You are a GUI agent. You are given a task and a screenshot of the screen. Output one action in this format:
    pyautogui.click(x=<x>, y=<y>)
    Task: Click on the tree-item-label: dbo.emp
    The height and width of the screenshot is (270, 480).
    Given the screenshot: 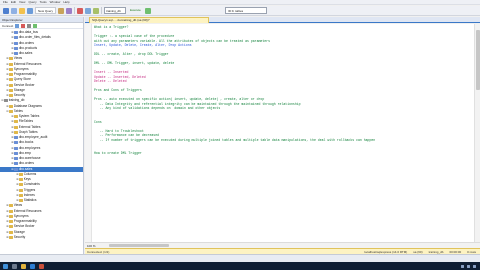 What is the action you would take?
    pyautogui.click(x=25, y=152)
    